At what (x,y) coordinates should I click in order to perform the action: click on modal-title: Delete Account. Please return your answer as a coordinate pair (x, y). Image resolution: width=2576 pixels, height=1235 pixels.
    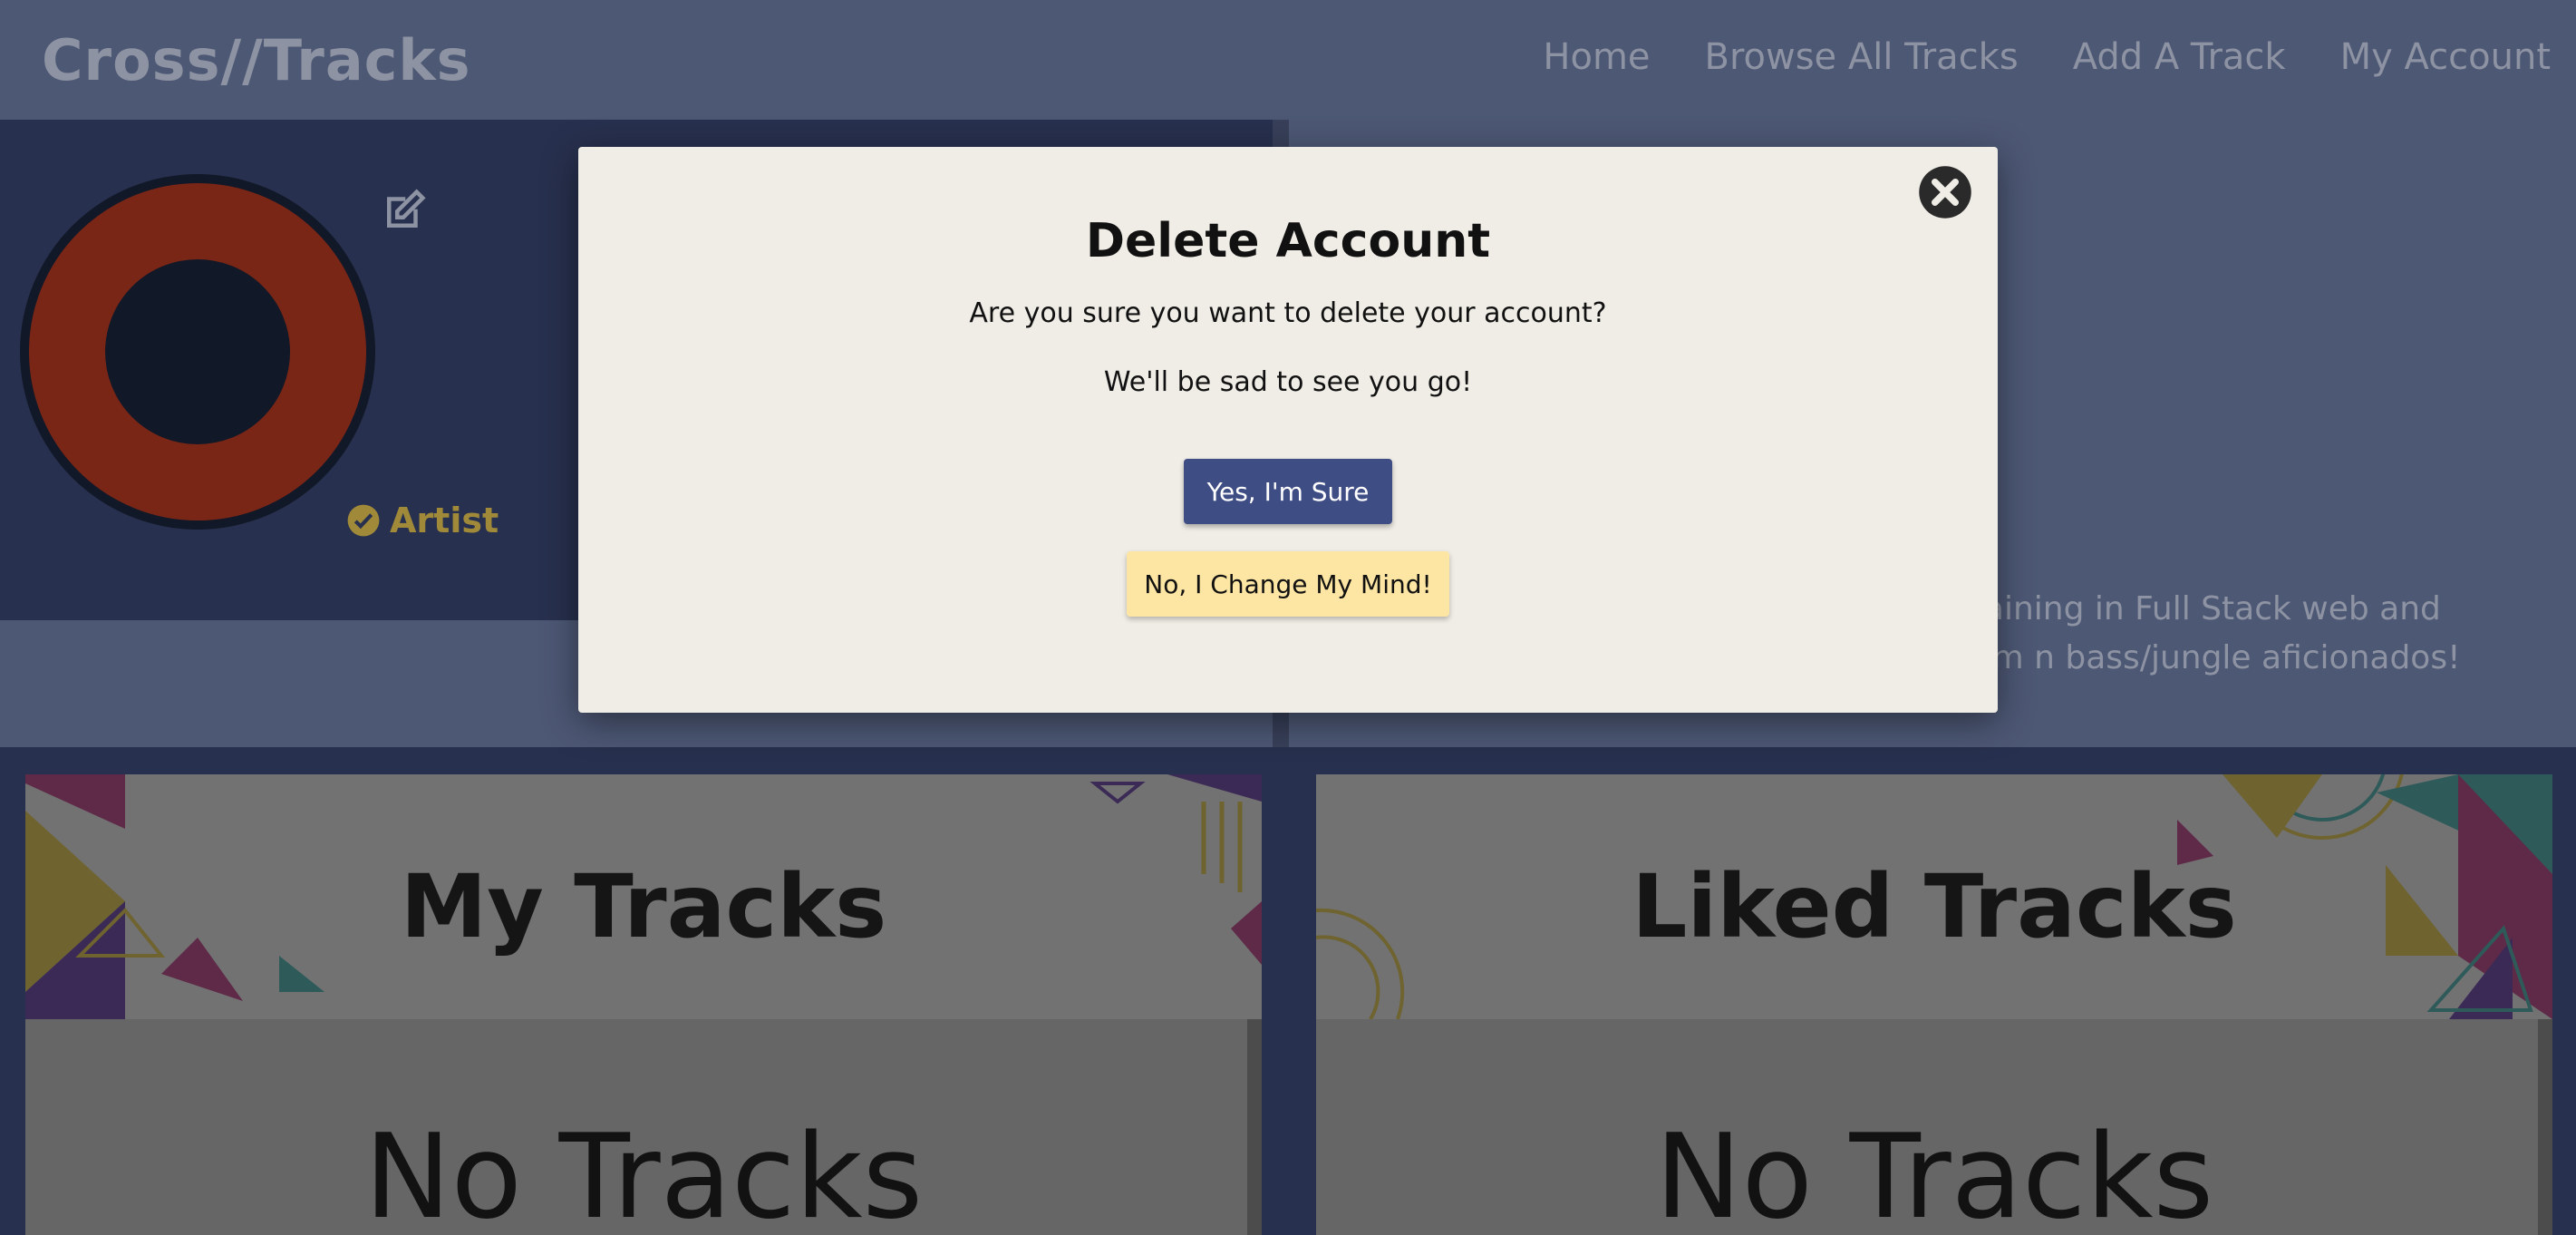
    Looking at the image, I should click on (1288, 241).